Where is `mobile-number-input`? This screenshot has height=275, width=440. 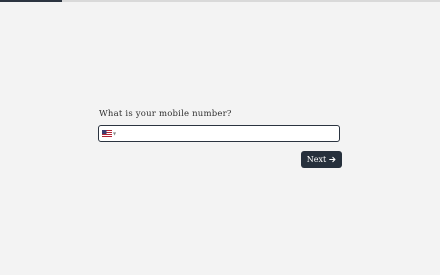 mobile-number-input is located at coordinates (226, 133).